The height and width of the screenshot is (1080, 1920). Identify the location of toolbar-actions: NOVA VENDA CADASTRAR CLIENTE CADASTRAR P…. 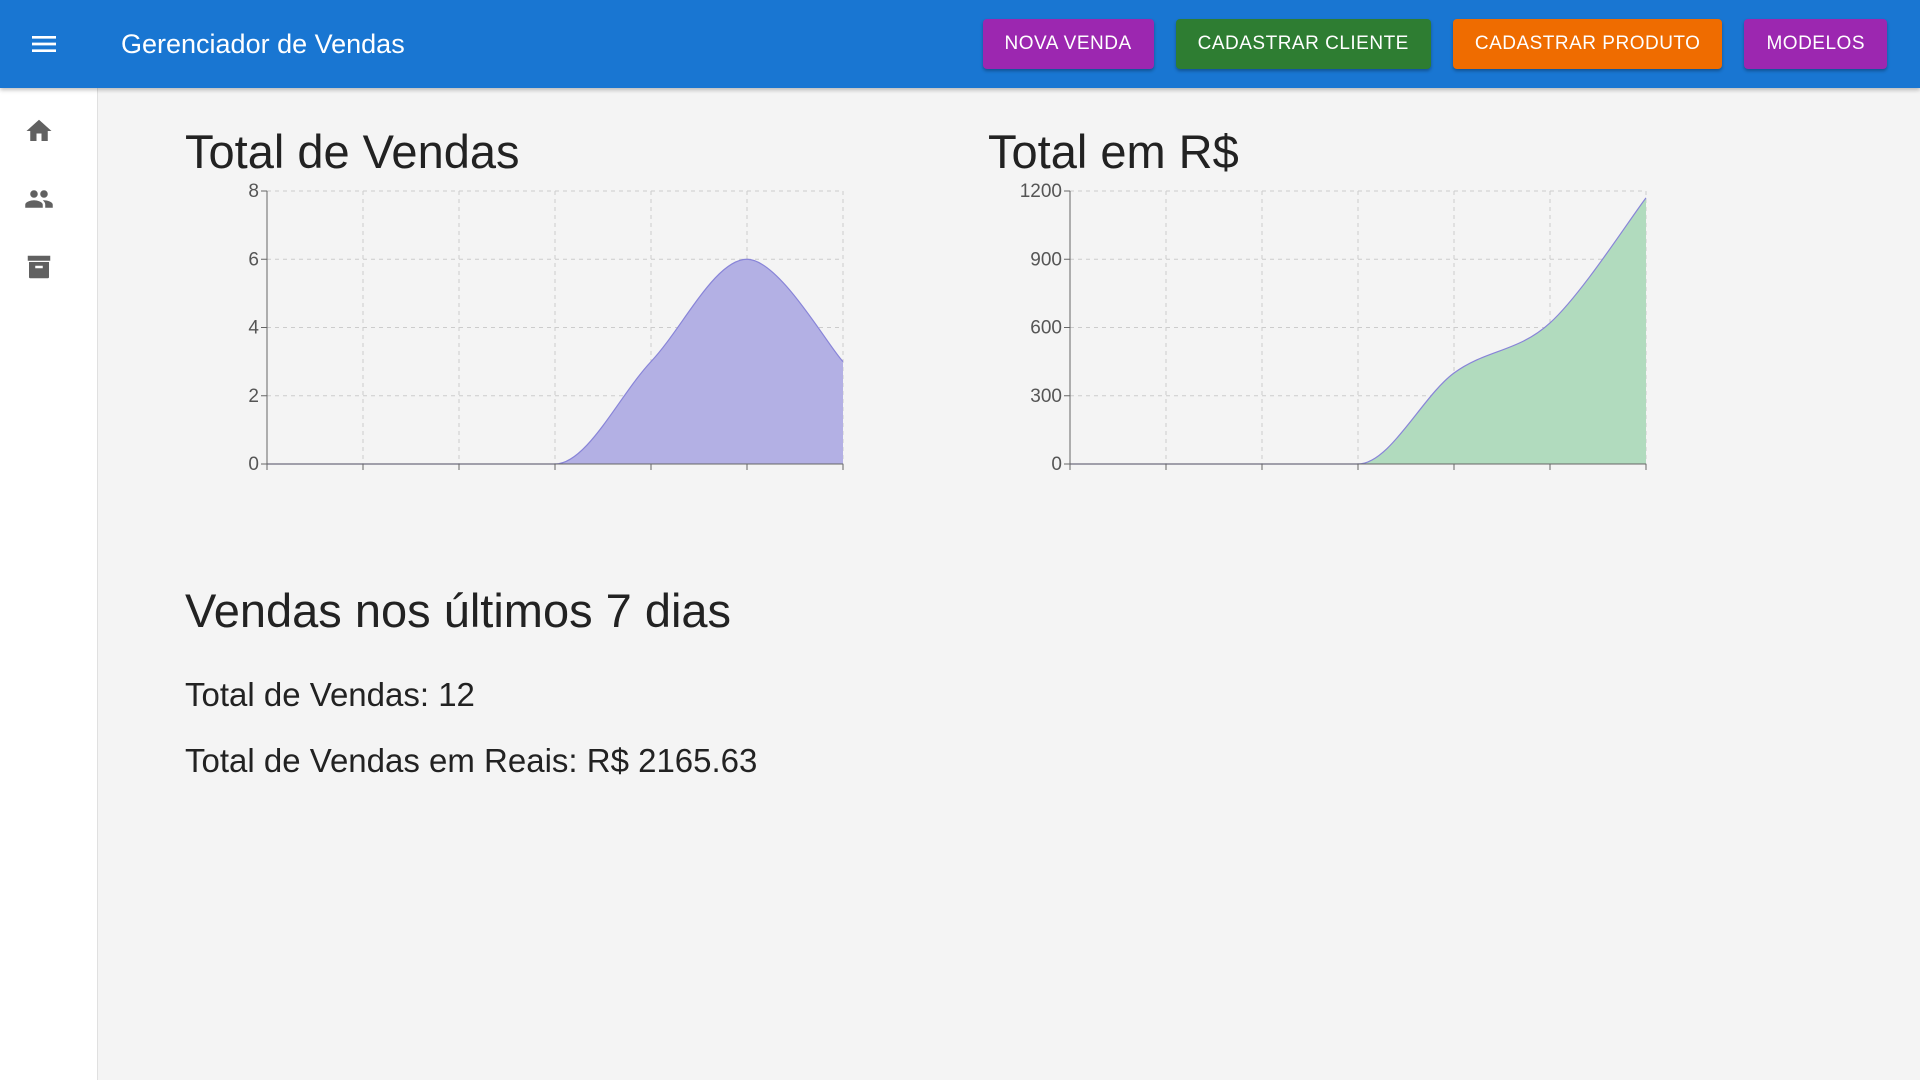
(1434, 44).